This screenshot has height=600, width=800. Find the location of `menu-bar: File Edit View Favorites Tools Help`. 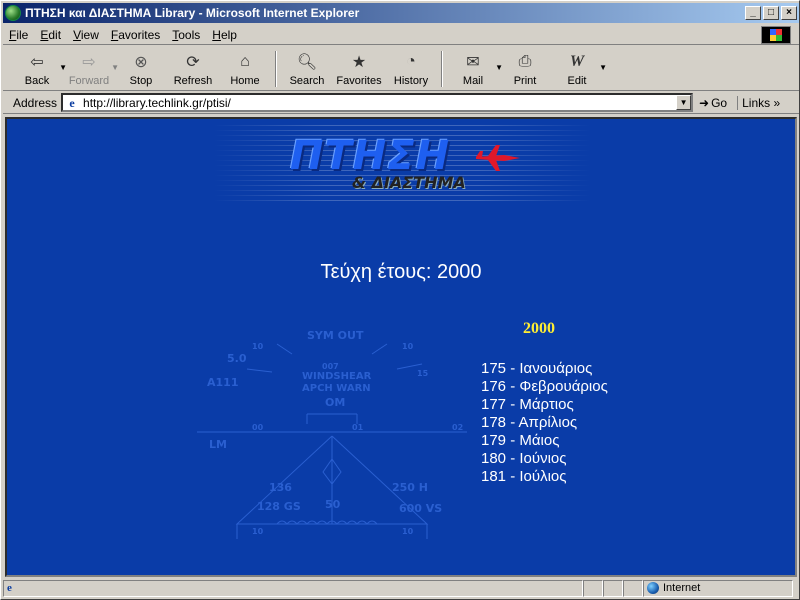

menu-bar: File Edit View Favorites Tools Help is located at coordinates (401, 35).